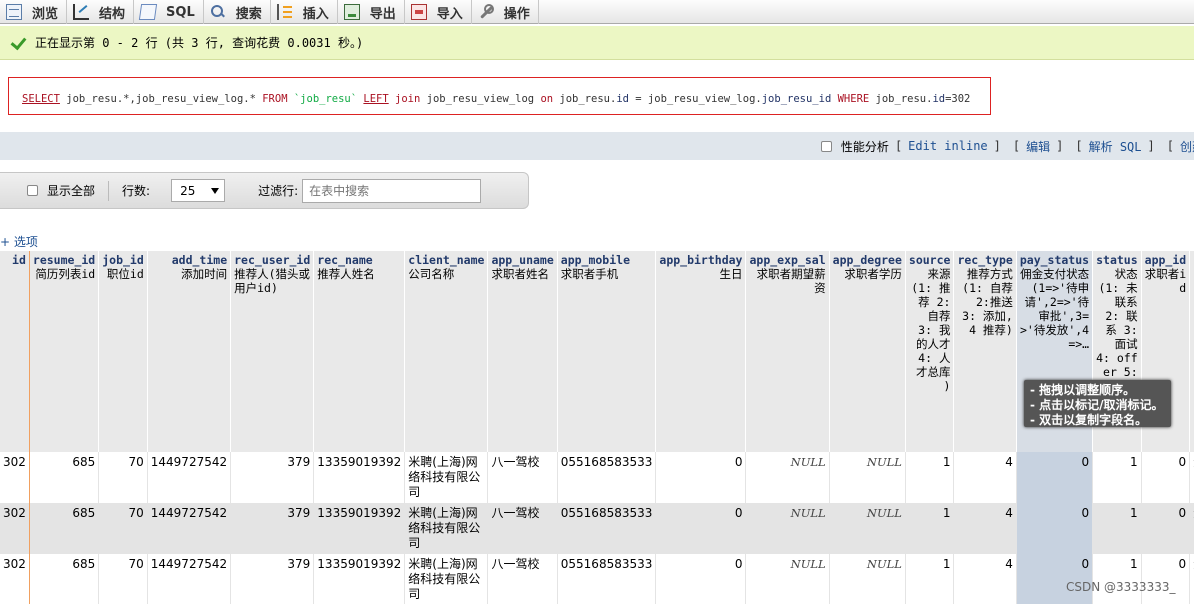 The image size is (1194, 604). Describe the element at coordinates (371, 12) in the screenshot. I see `tab-export: 导出` at that location.